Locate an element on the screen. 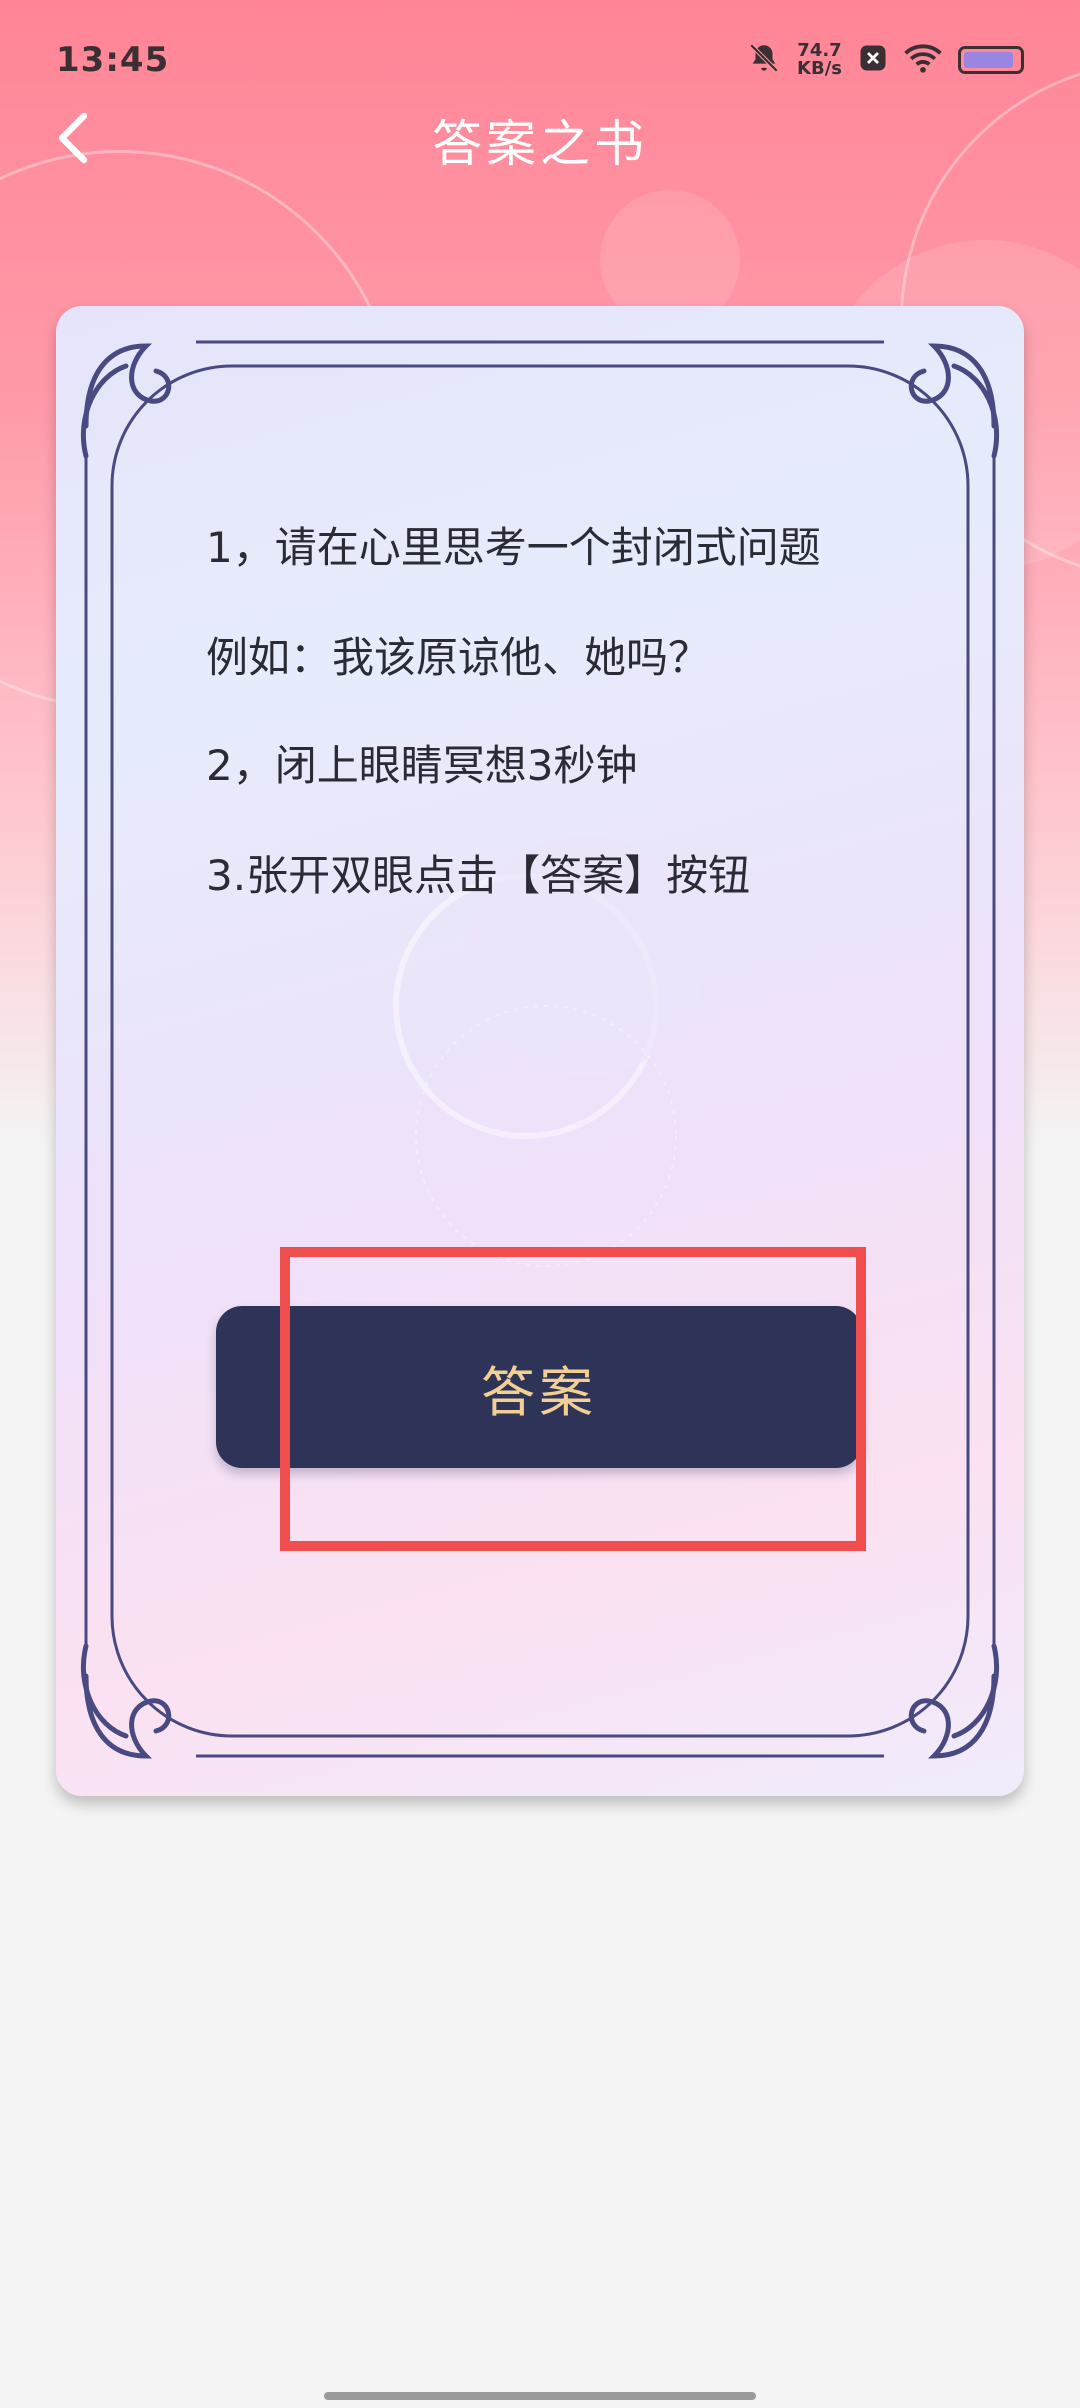 This screenshot has height=2408, width=1080. app-header: 答案之书 is located at coordinates (540, 140).